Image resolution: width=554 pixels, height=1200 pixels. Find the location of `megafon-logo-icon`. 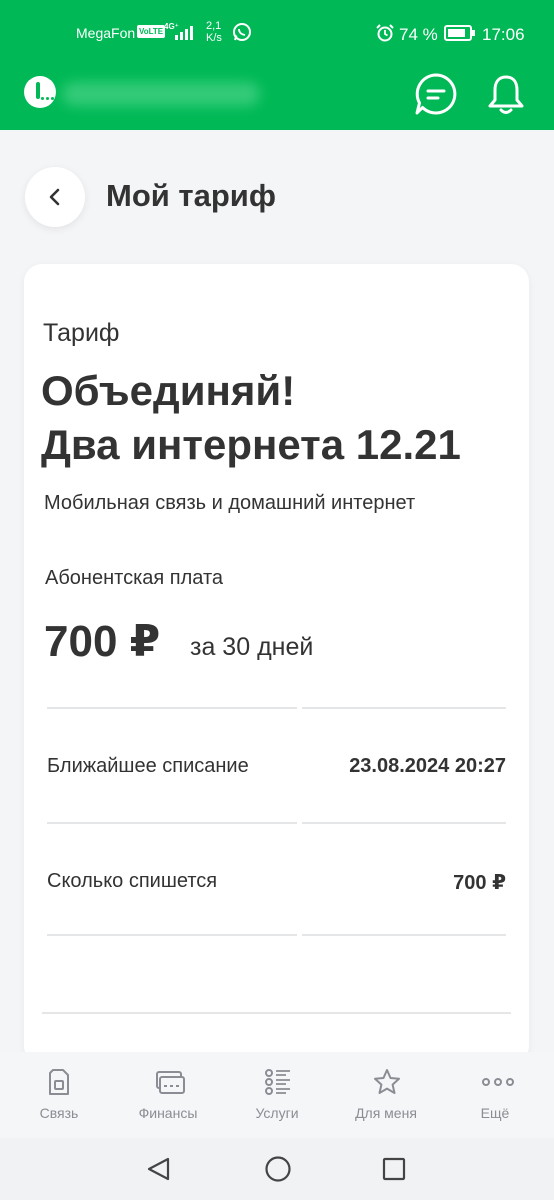

megafon-logo-icon is located at coordinates (40, 92).